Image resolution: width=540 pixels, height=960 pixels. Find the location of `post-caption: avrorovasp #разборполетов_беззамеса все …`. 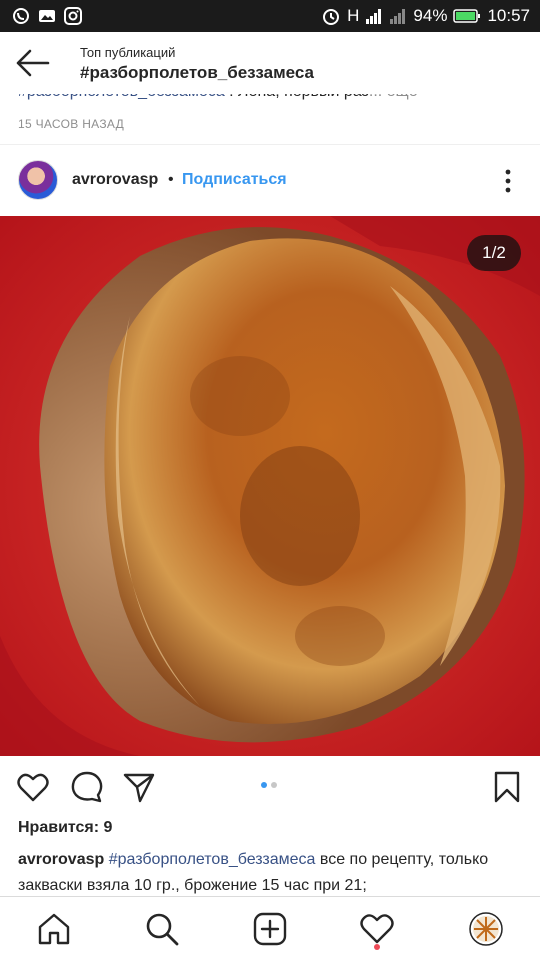

post-caption: avrorovasp #разборполетов_беззамеса все … is located at coordinates (273, 873).